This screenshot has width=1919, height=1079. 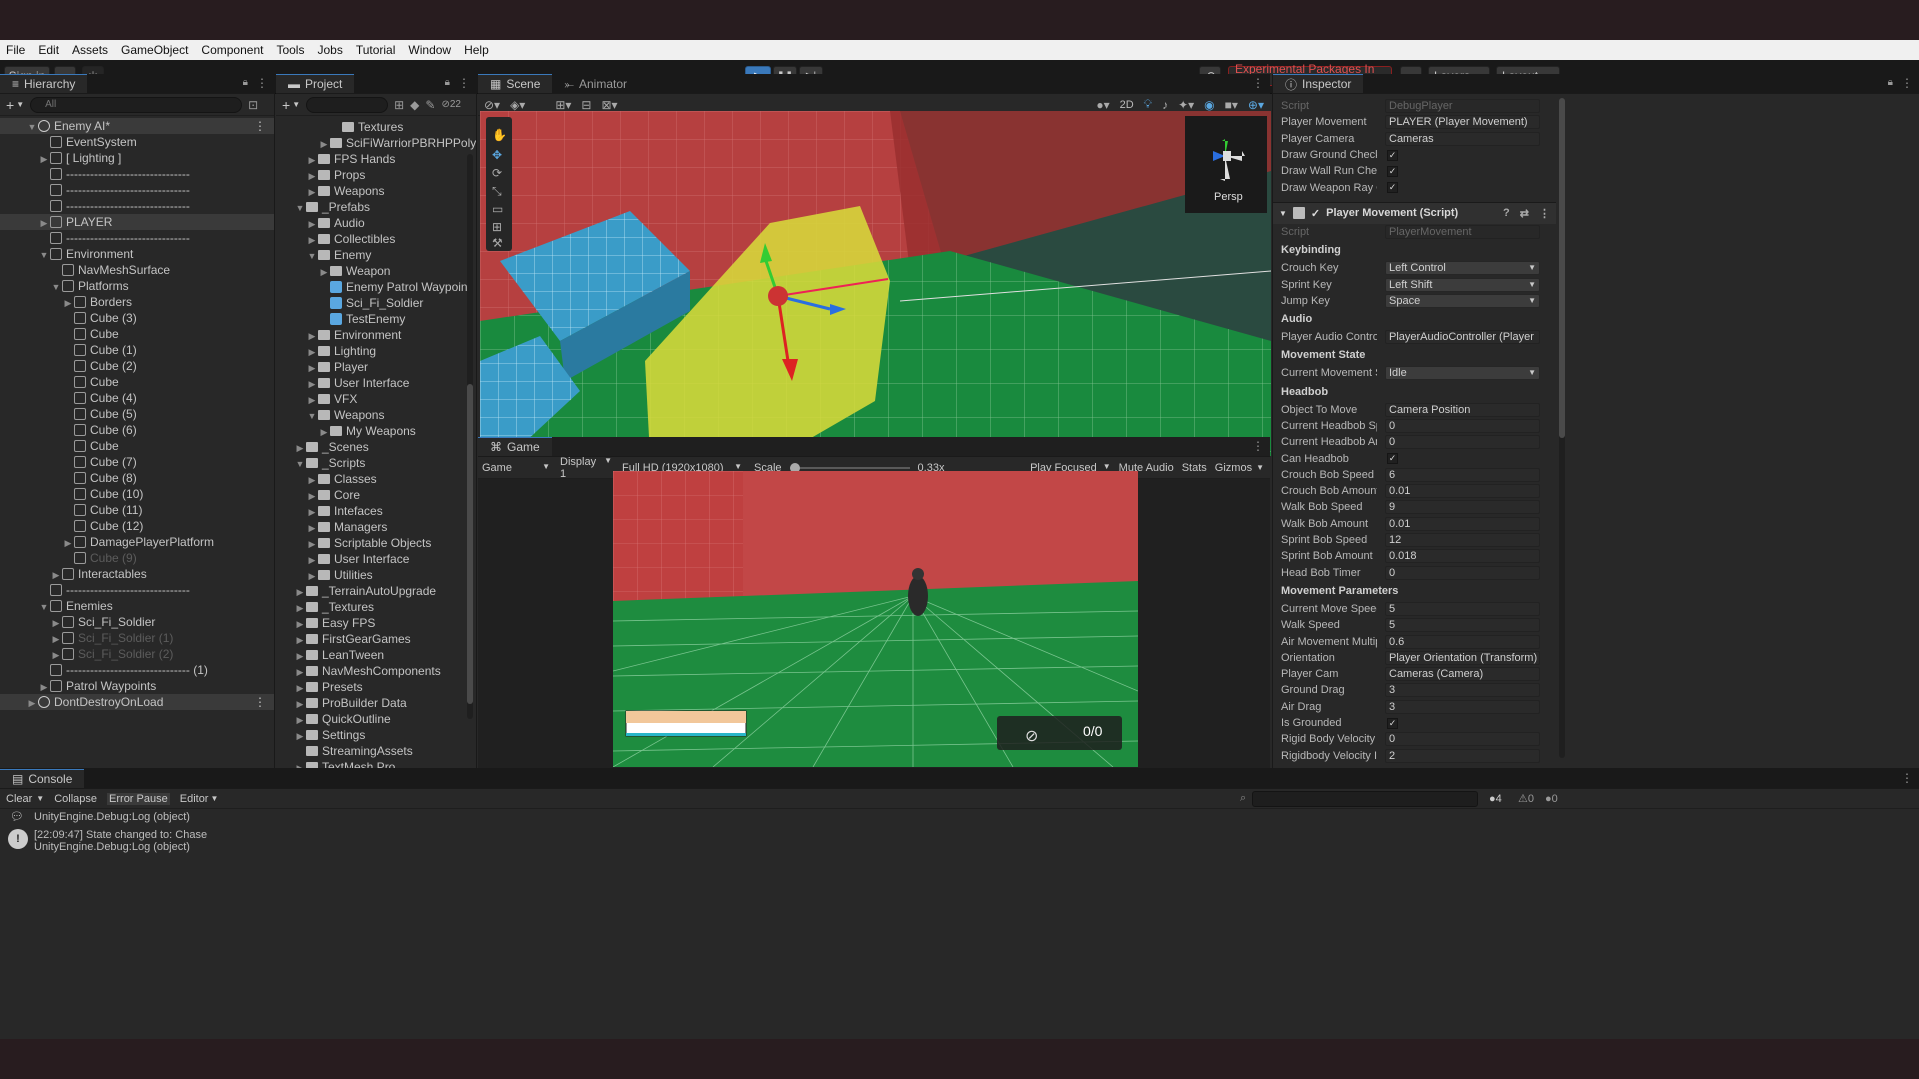 What do you see at coordinates (137, 686) in the screenshot?
I see `hierarchy-item: ▶ Patrol Waypoints` at bounding box center [137, 686].